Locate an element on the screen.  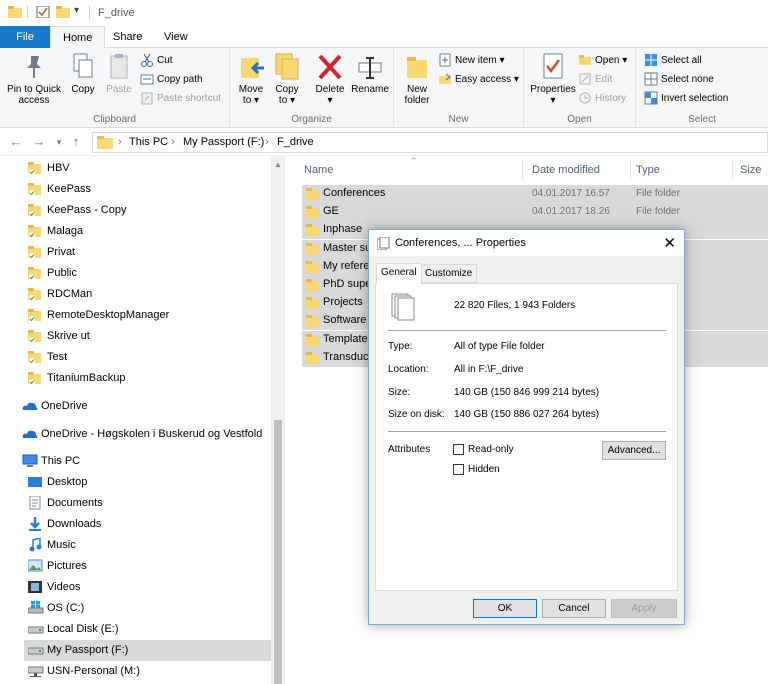
apply-button: Apply is located at coordinates (644, 608).